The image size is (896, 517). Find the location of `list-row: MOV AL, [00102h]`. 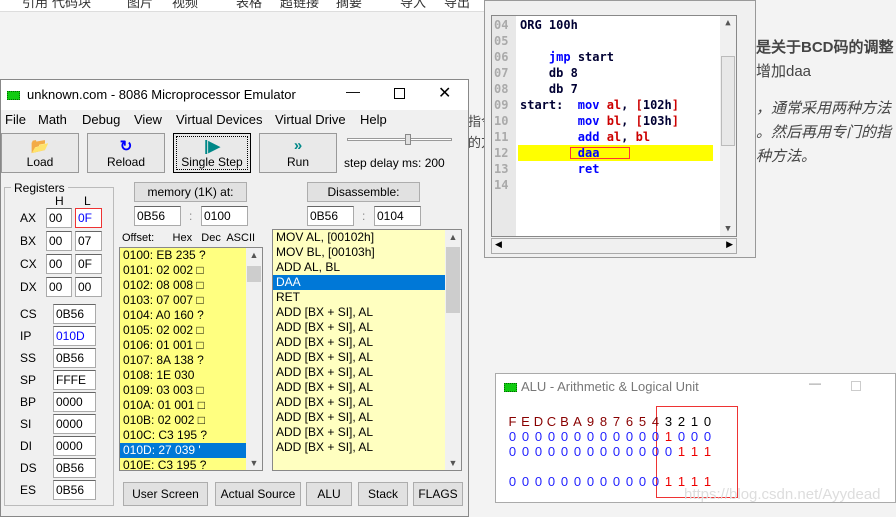

list-row: MOV AL, [00102h] is located at coordinates (359, 237).